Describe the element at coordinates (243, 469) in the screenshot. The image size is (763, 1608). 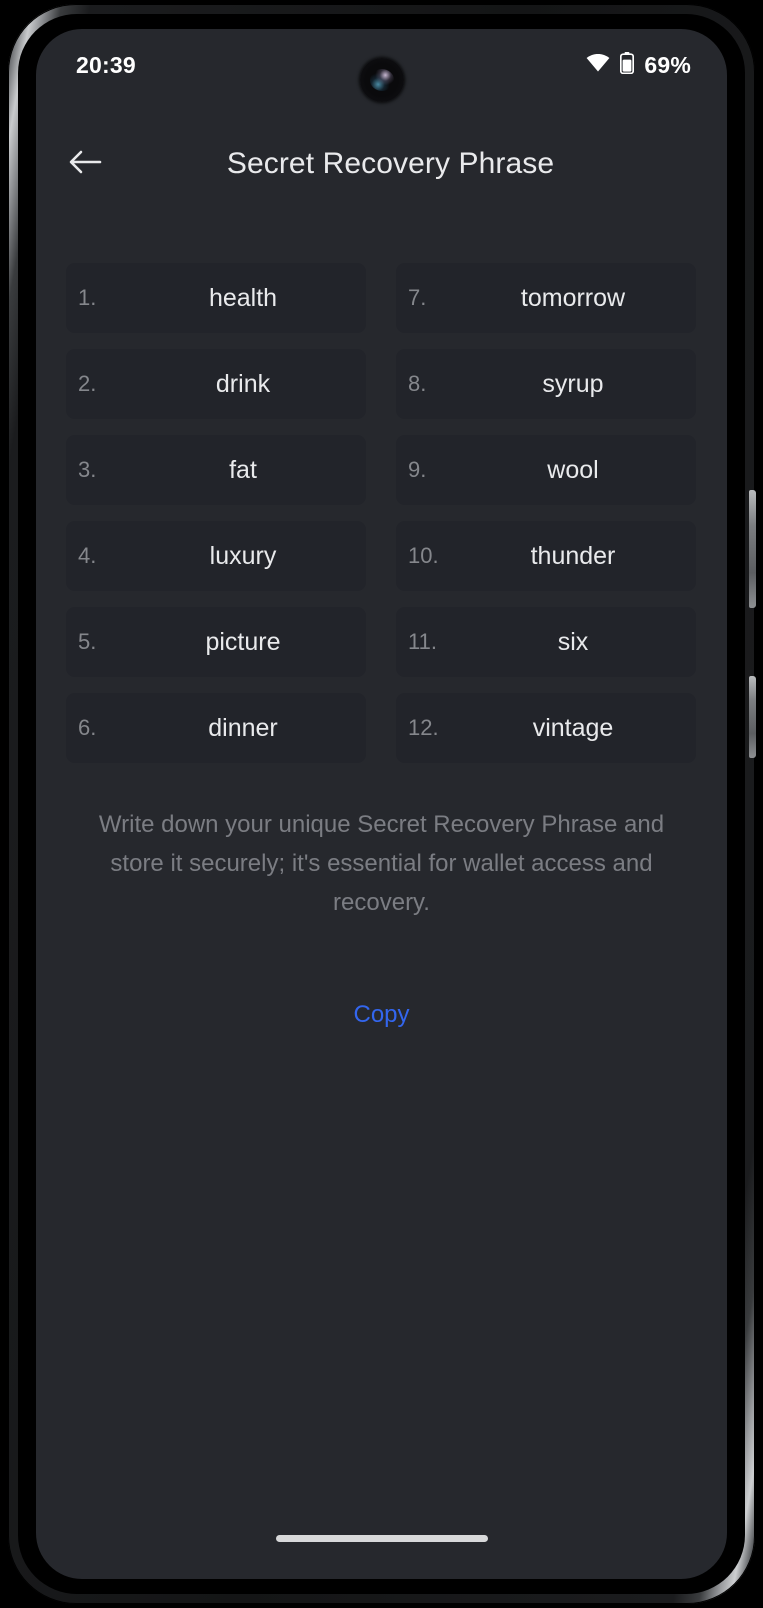
I see `word-value-label: fat` at that location.